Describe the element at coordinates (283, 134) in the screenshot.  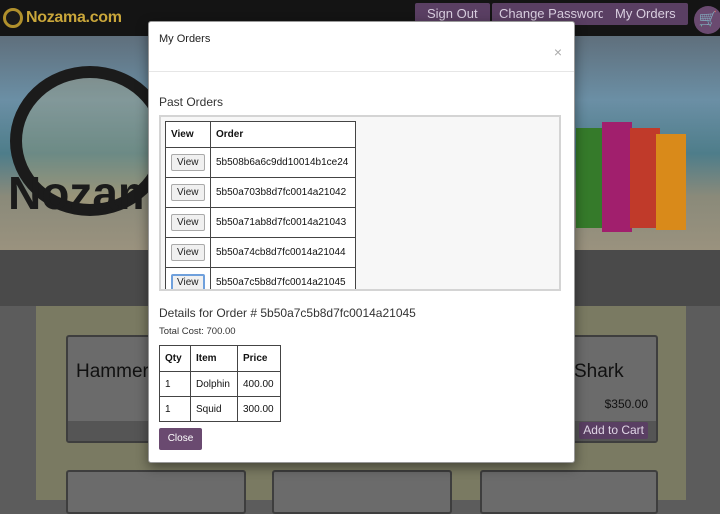
I see `column-header-order: Order` at that location.